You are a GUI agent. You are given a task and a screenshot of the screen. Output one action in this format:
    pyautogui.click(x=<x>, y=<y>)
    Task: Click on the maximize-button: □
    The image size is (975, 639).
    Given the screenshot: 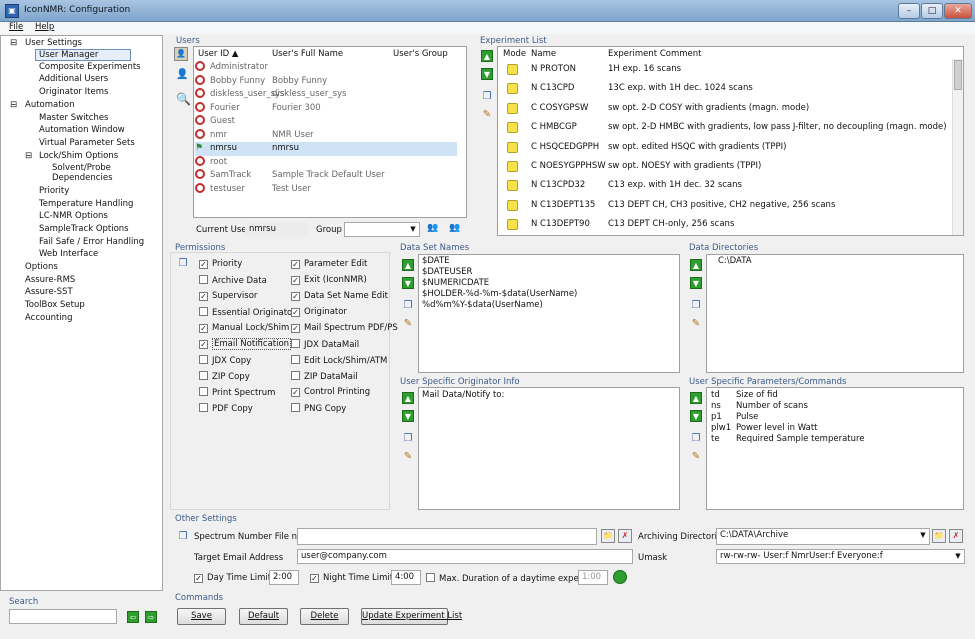 What is the action you would take?
    pyautogui.click(x=932, y=11)
    